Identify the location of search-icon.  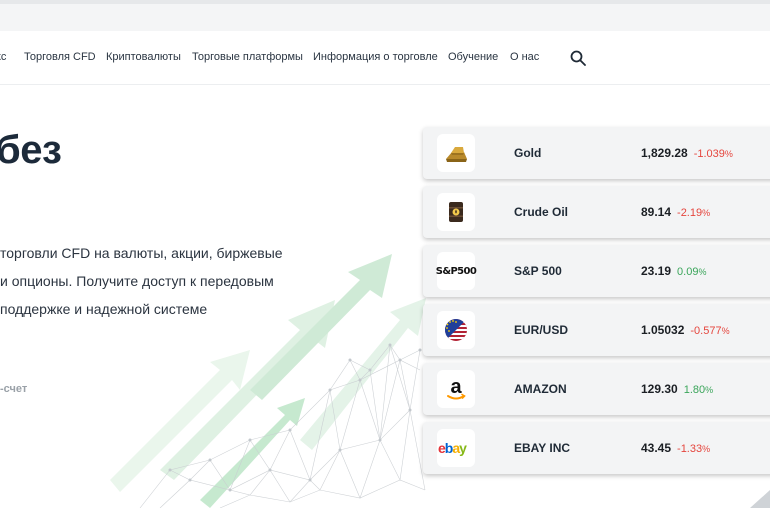
(578, 58).